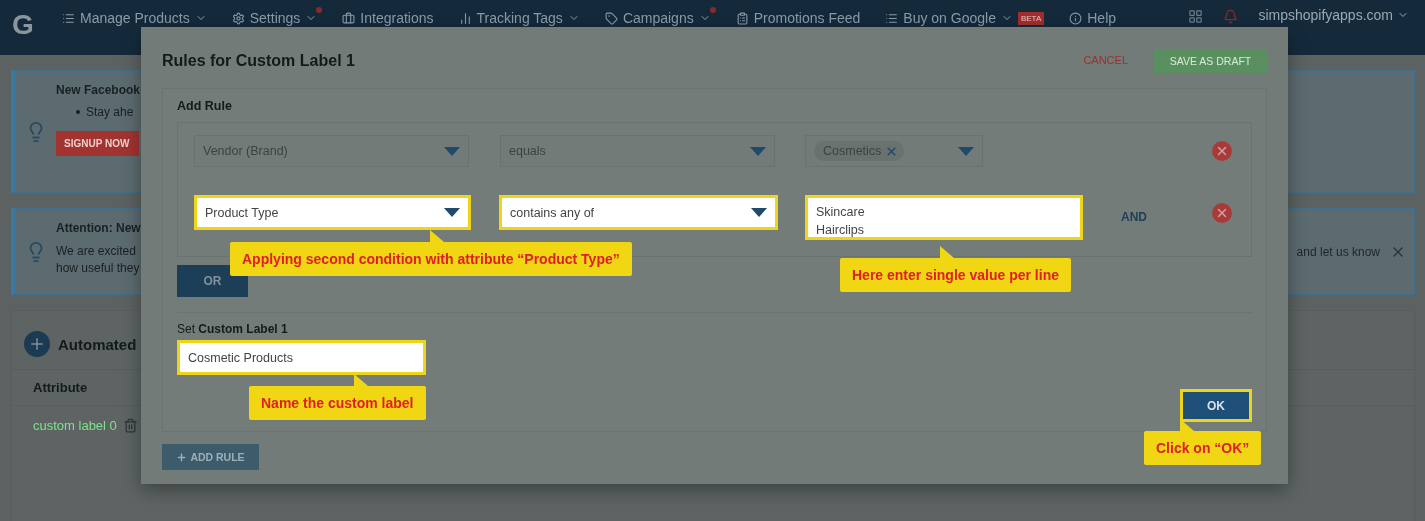  Describe the element at coordinates (1216, 405) in the screenshot. I see `ok-button: OK` at that location.